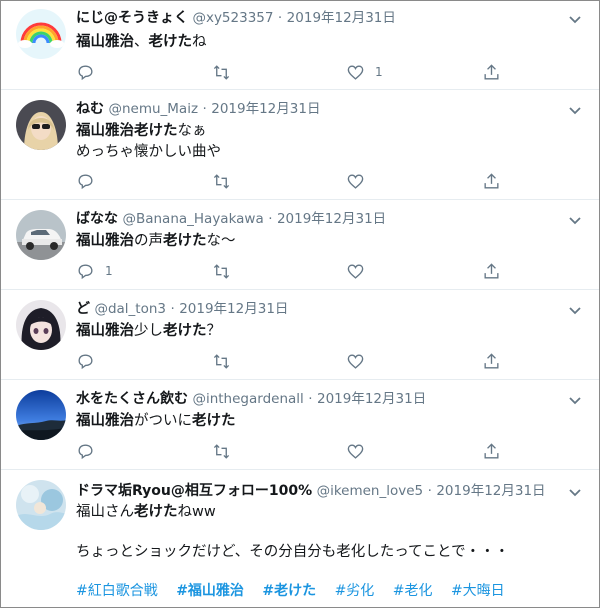 Image resolution: width=600 pixels, height=608 pixels. What do you see at coordinates (109, 271) in the screenshot?
I see `reply-count: 1` at bounding box center [109, 271].